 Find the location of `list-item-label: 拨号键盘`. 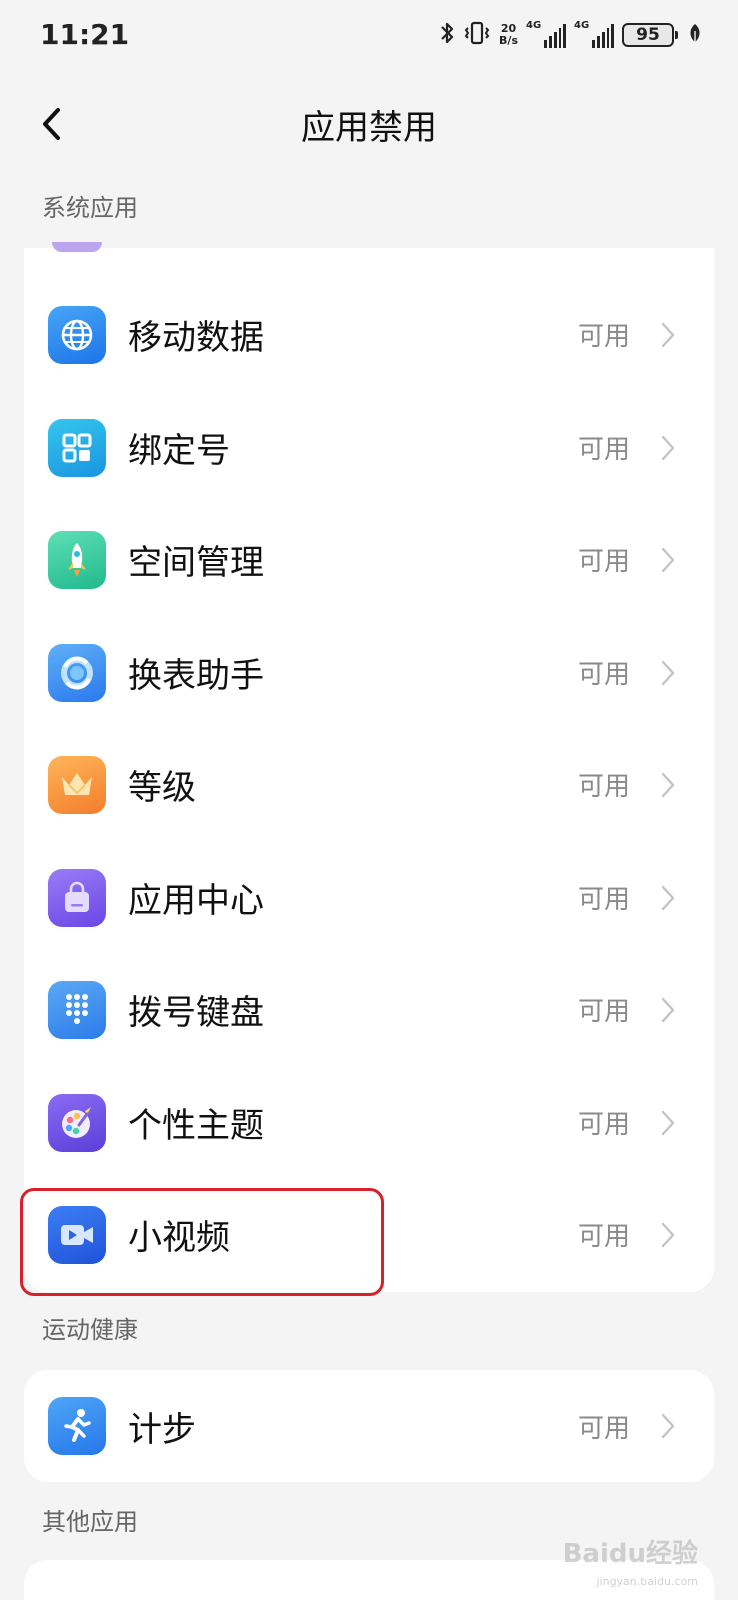

list-item-label: 拨号键盘 is located at coordinates (196, 1013).